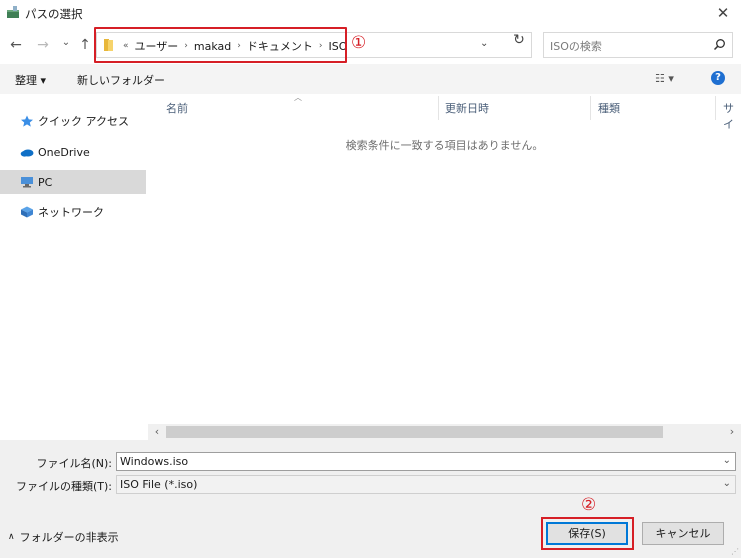  I want to click on star-icon, so click(27, 121).